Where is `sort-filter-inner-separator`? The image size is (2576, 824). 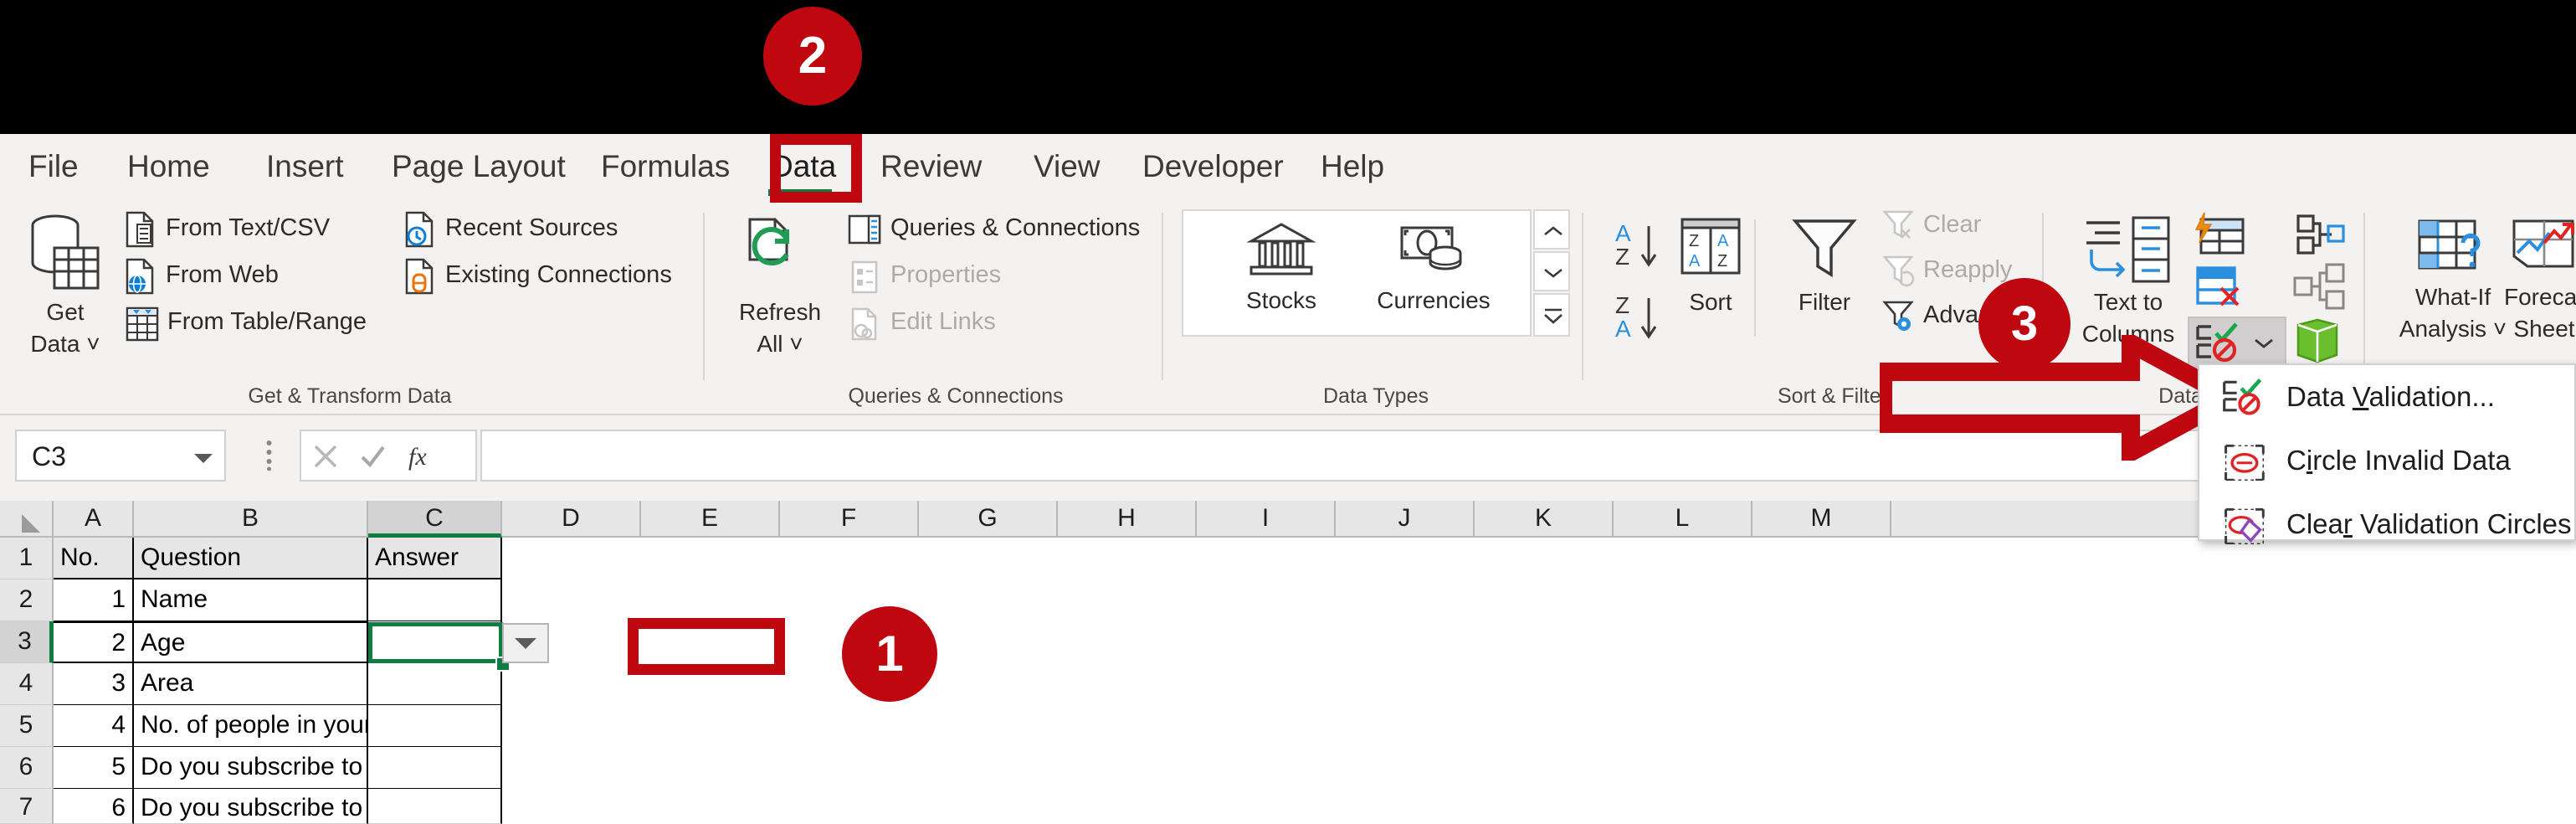 sort-filter-inner-separator is located at coordinates (1755, 278).